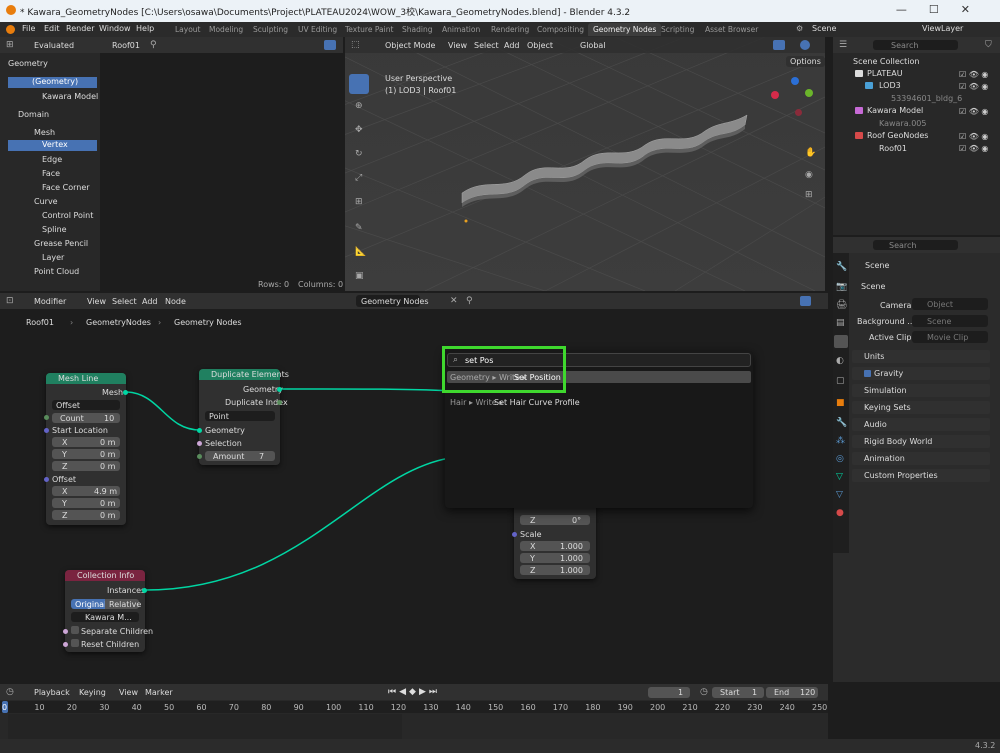 Image resolution: width=1000 pixels, height=753 pixels. I want to click on physics-tab-icon: ◎, so click(840, 459).